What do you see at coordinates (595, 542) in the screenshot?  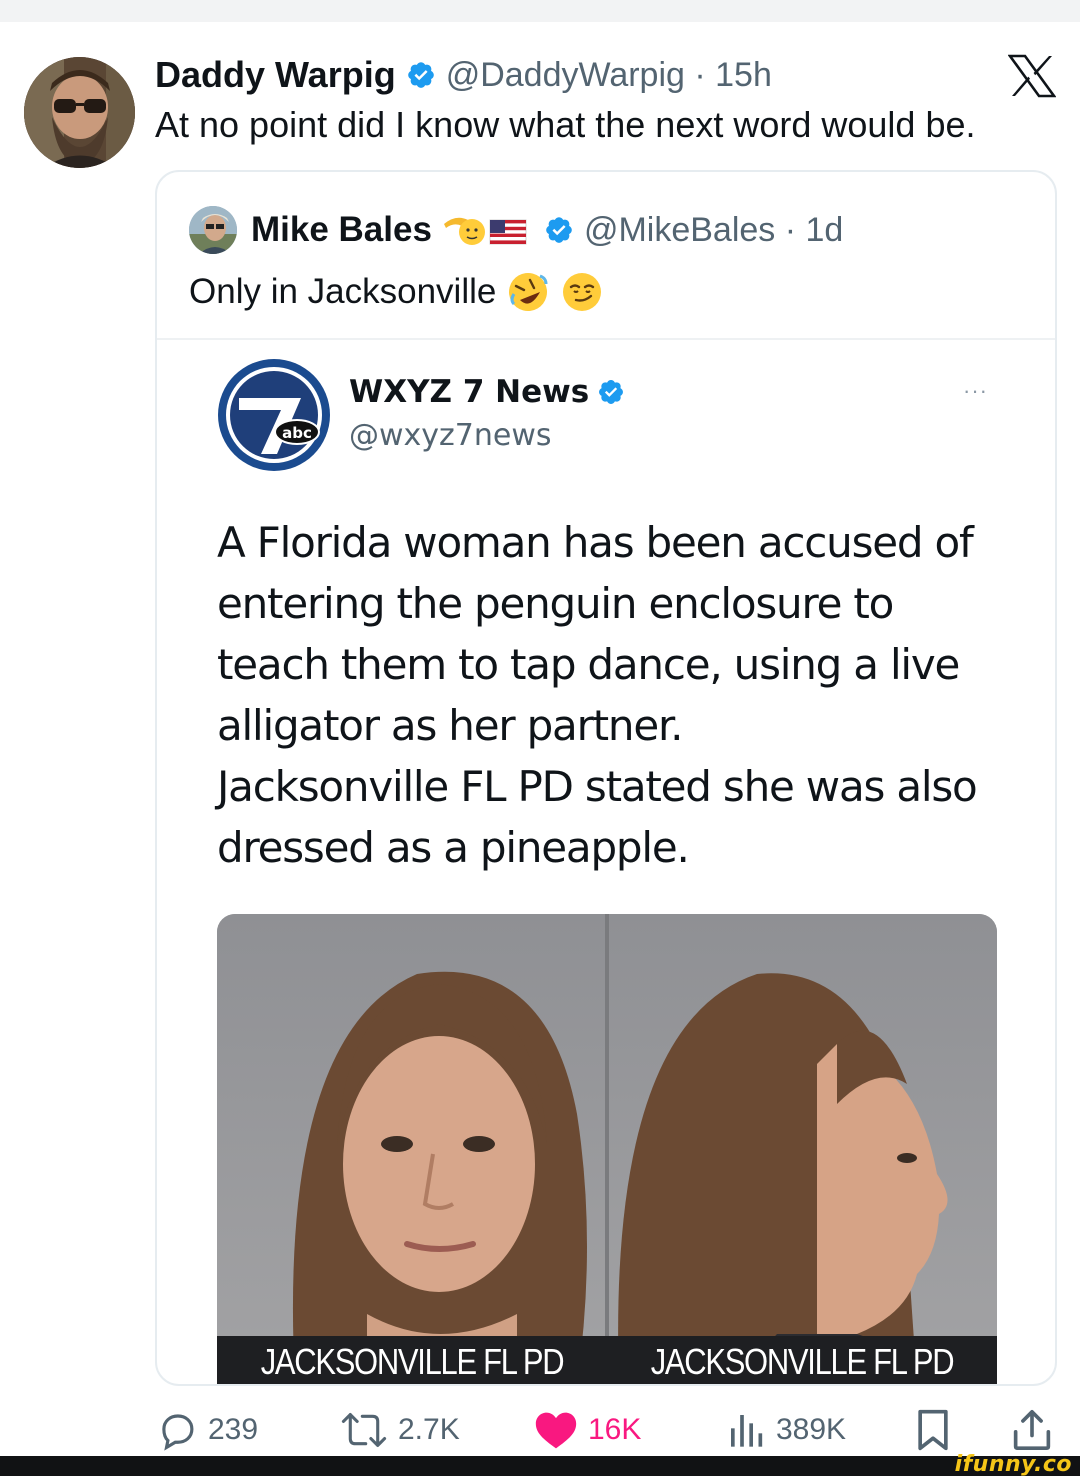 I see `news-body-line: A Florida woman has been accused of` at bounding box center [595, 542].